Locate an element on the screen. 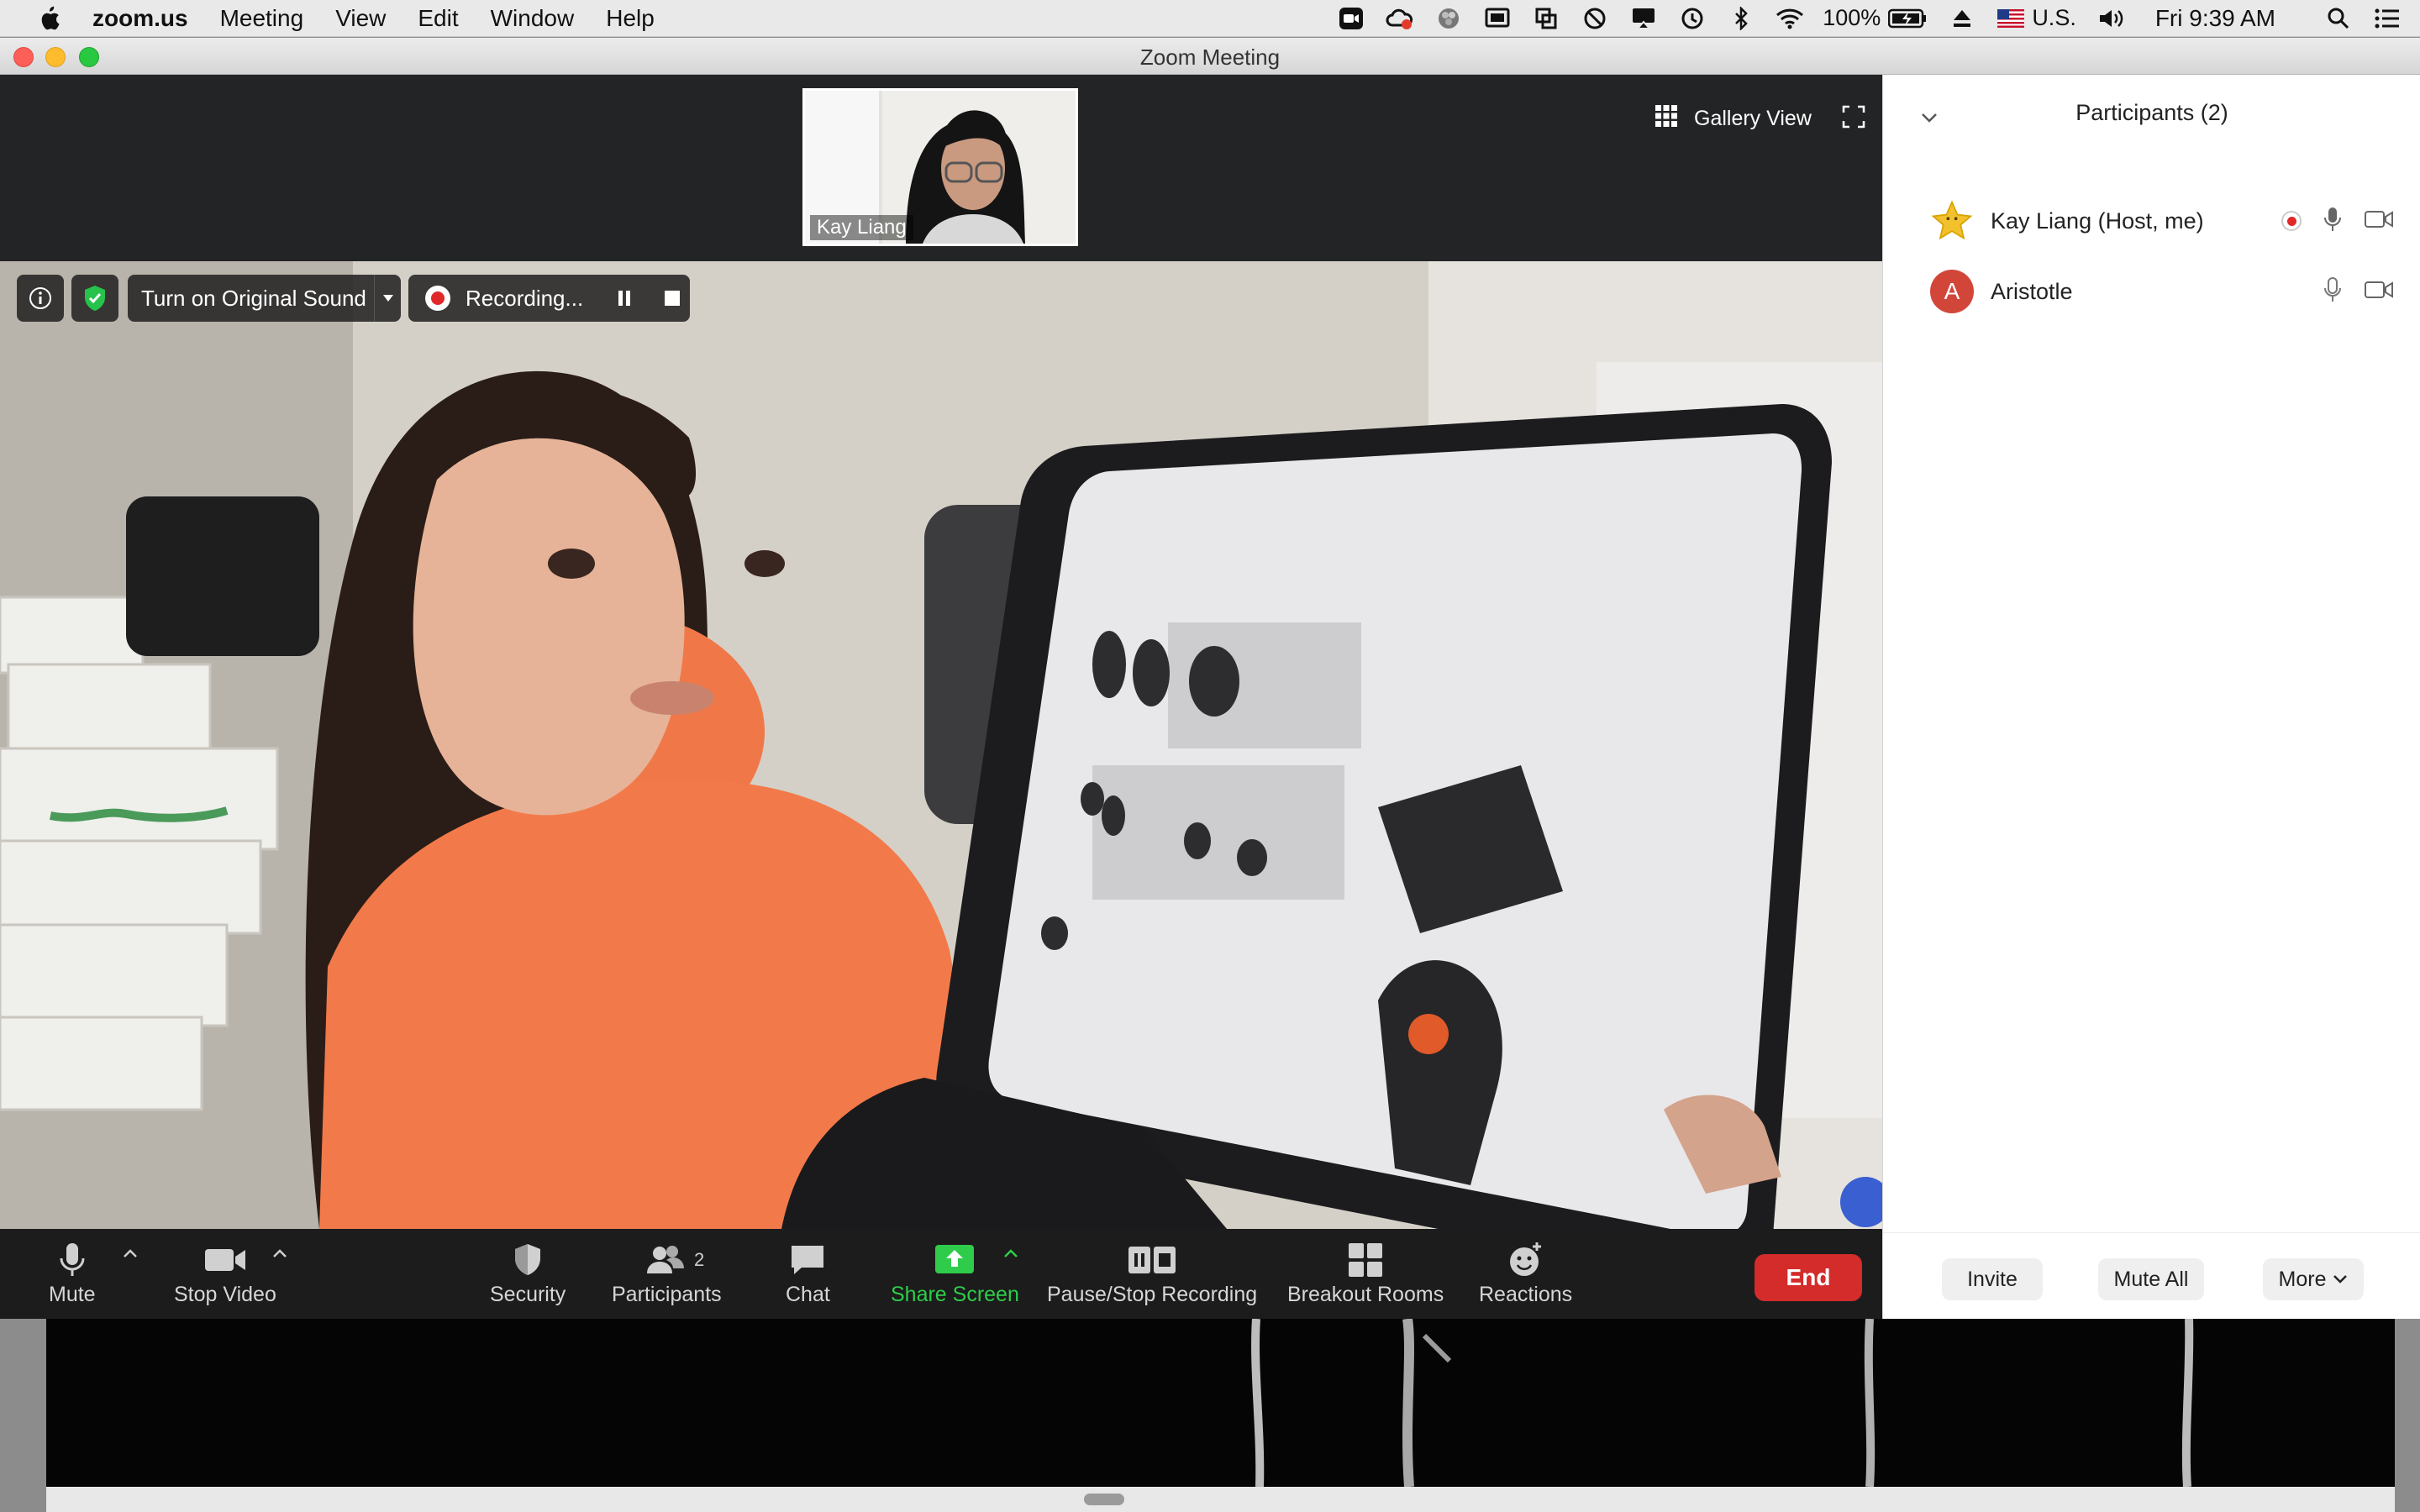 The height and width of the screenshot is (1512, 2420). reactions-label: Reactions is located at coordinates (1526, 1294).